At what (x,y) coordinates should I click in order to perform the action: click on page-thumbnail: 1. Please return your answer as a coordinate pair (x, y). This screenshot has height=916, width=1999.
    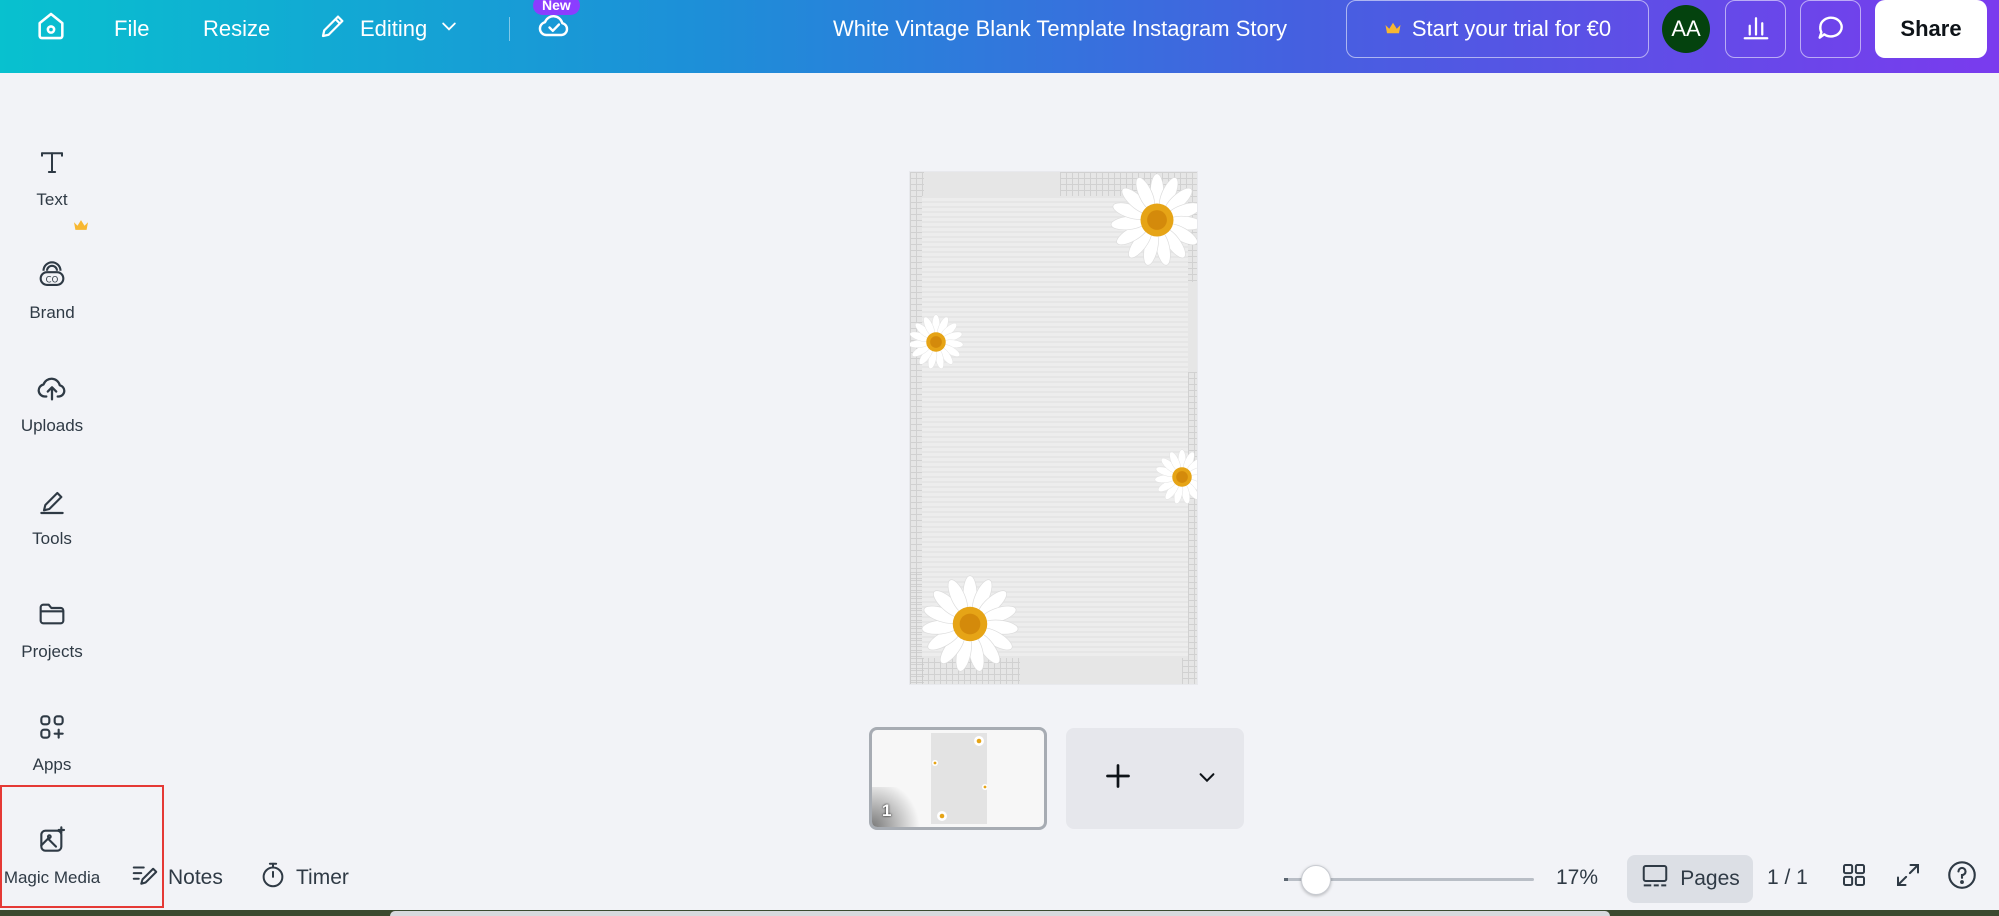
    Looking at the image, I should click on (958, 778).